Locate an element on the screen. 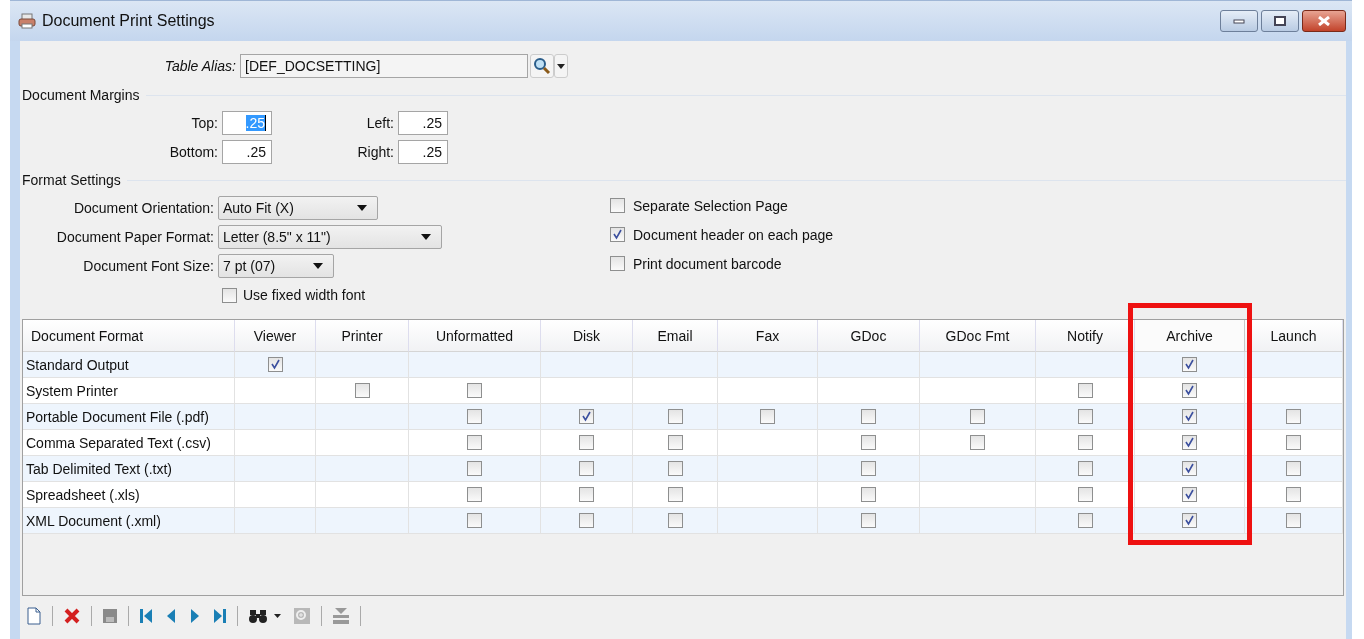 This screenshot has width=1364, height=639. table-cell: System Printer is located at coordinates (129, 391).